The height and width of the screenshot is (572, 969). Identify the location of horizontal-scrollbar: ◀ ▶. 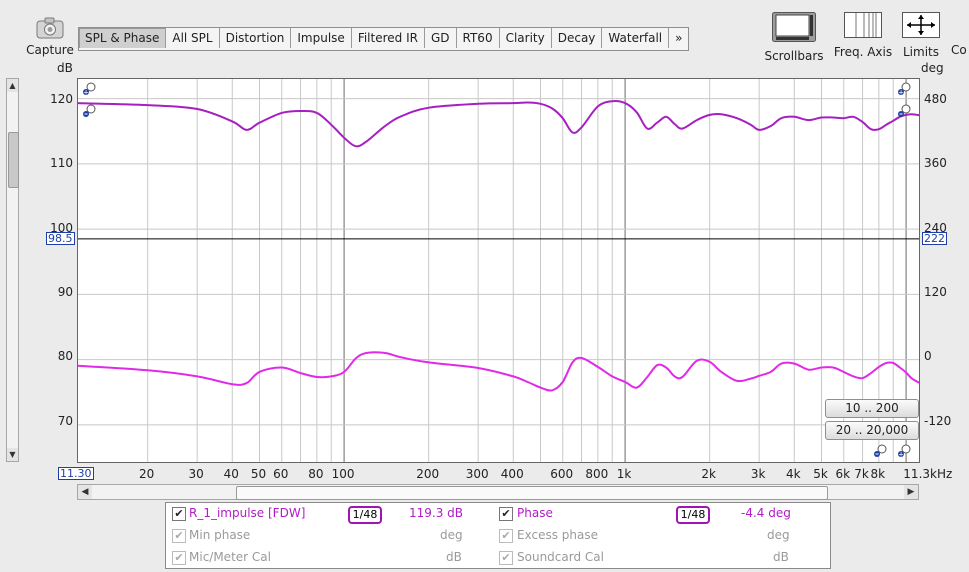
(498, 492).